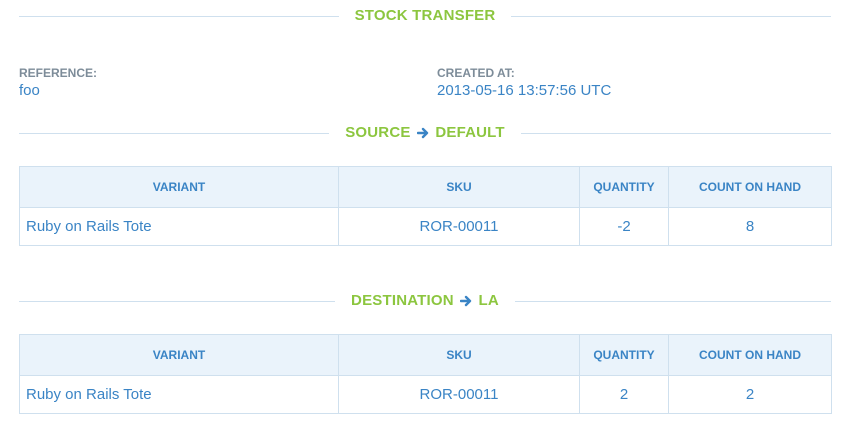 Image resolution: width=850 pixels, height=444 pixels. I want to click on destination-location: LA, so click(488, 300).